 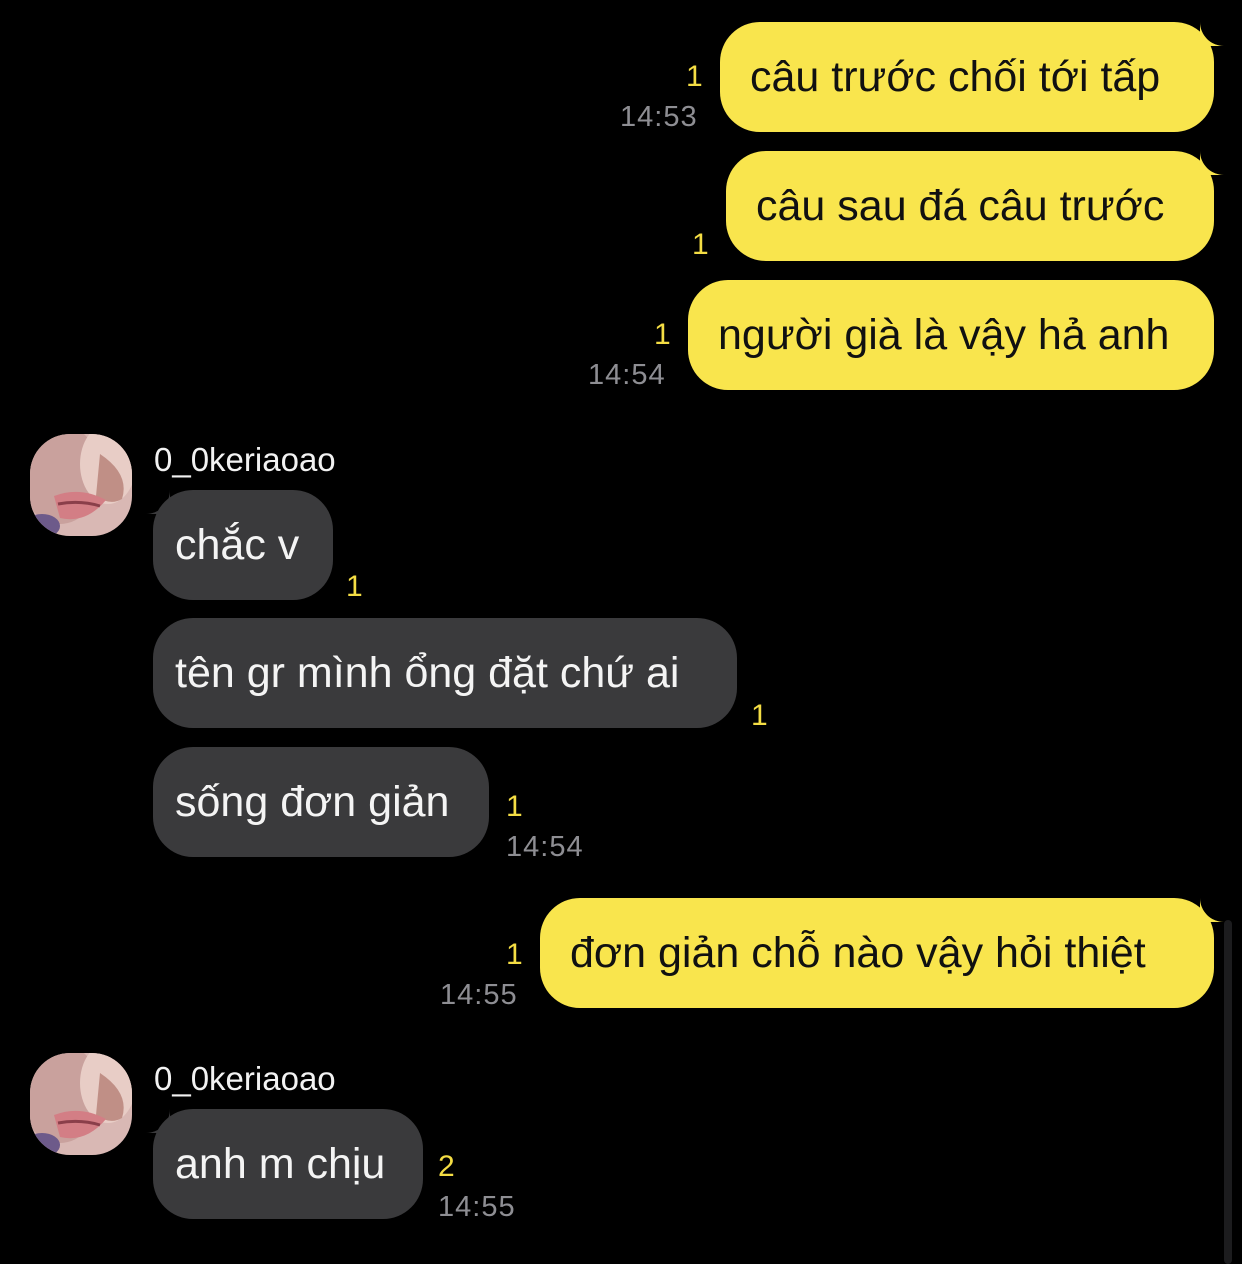 I want to click on message-text: câu trước chối tới tấp, so click(x=967, y=77).